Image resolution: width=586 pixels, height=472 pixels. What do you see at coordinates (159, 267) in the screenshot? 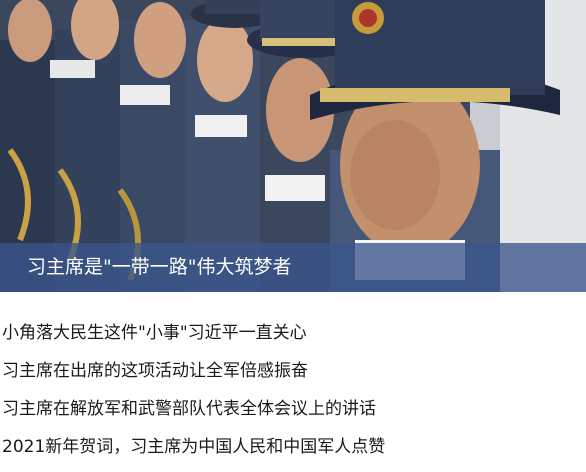
I see `featured-caption: 习主席是"一带一路"伟大筑梦者` at bounding box center [159, 267].